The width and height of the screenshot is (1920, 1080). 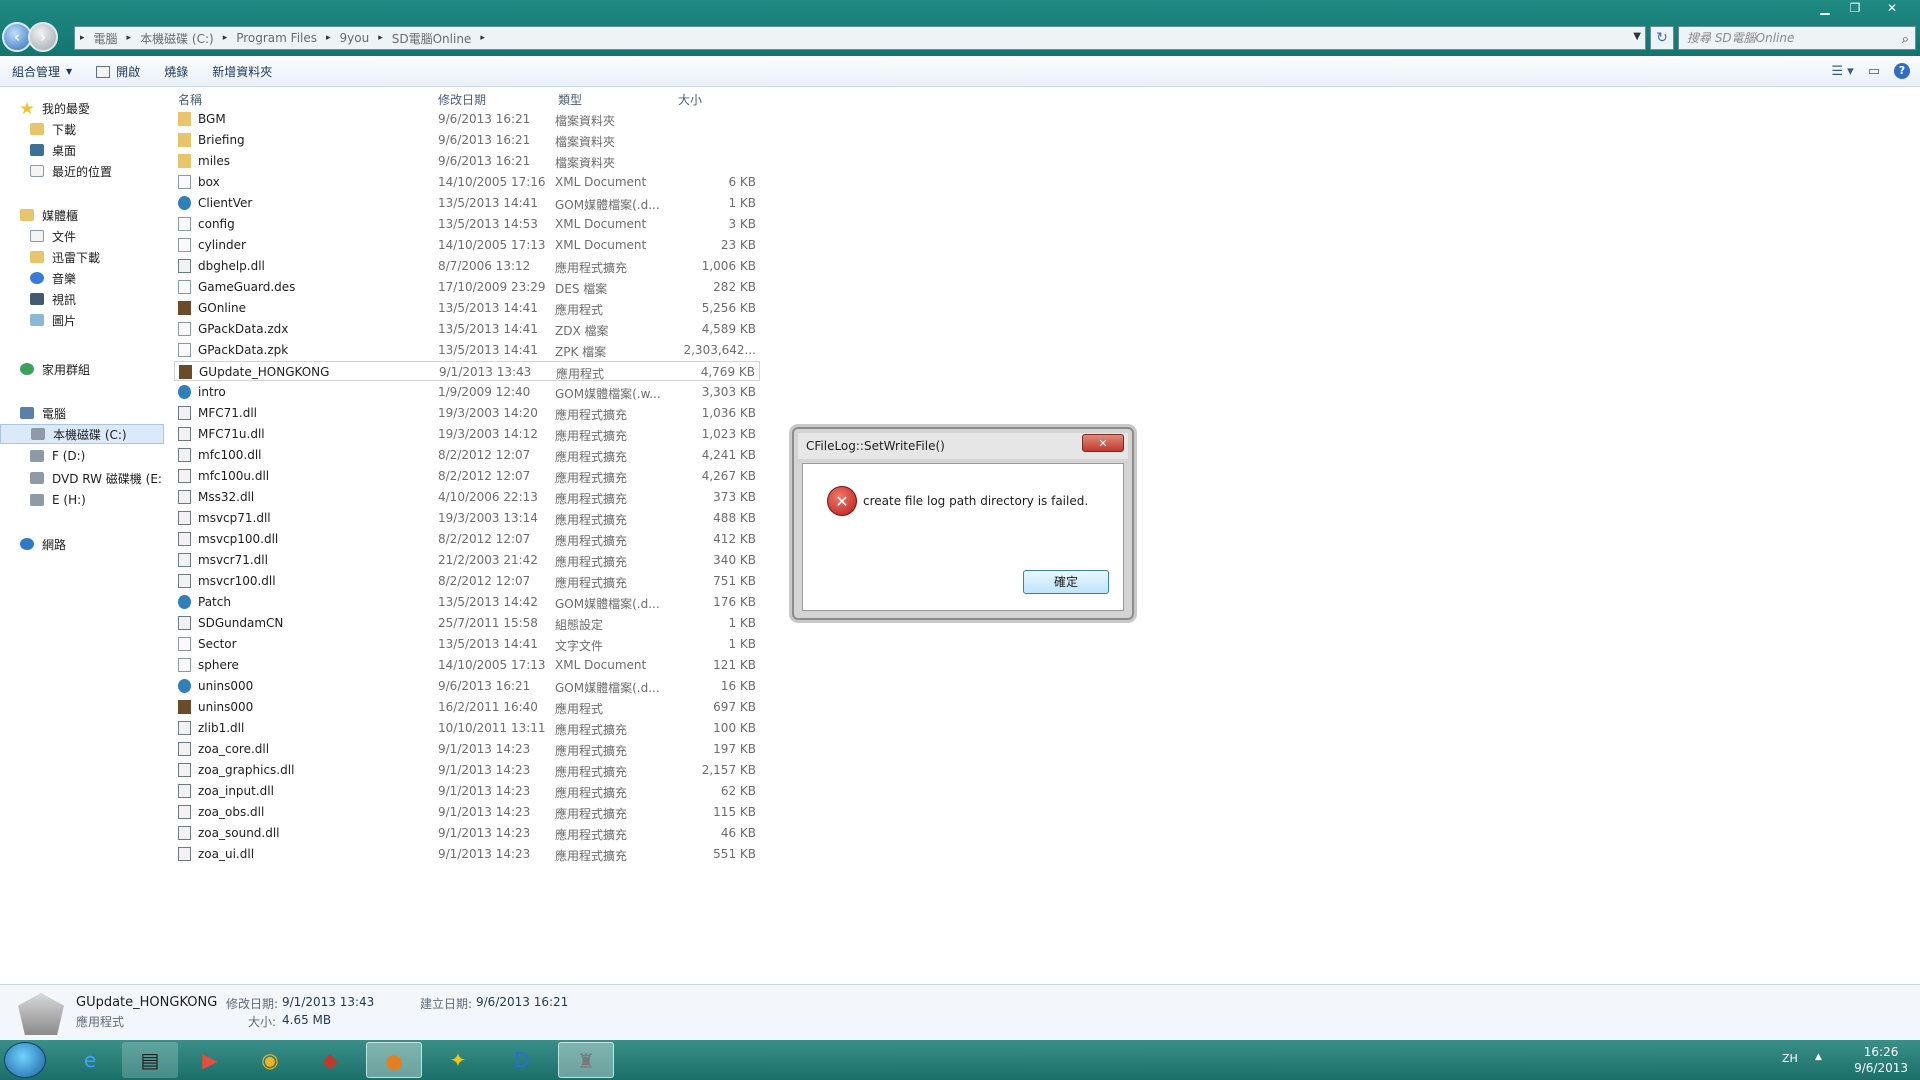 I want to click on file-row: zoa_ui.dll 9/1/2013 14:23 應用程式擴充 551 KB, so click(x=467, y=854).